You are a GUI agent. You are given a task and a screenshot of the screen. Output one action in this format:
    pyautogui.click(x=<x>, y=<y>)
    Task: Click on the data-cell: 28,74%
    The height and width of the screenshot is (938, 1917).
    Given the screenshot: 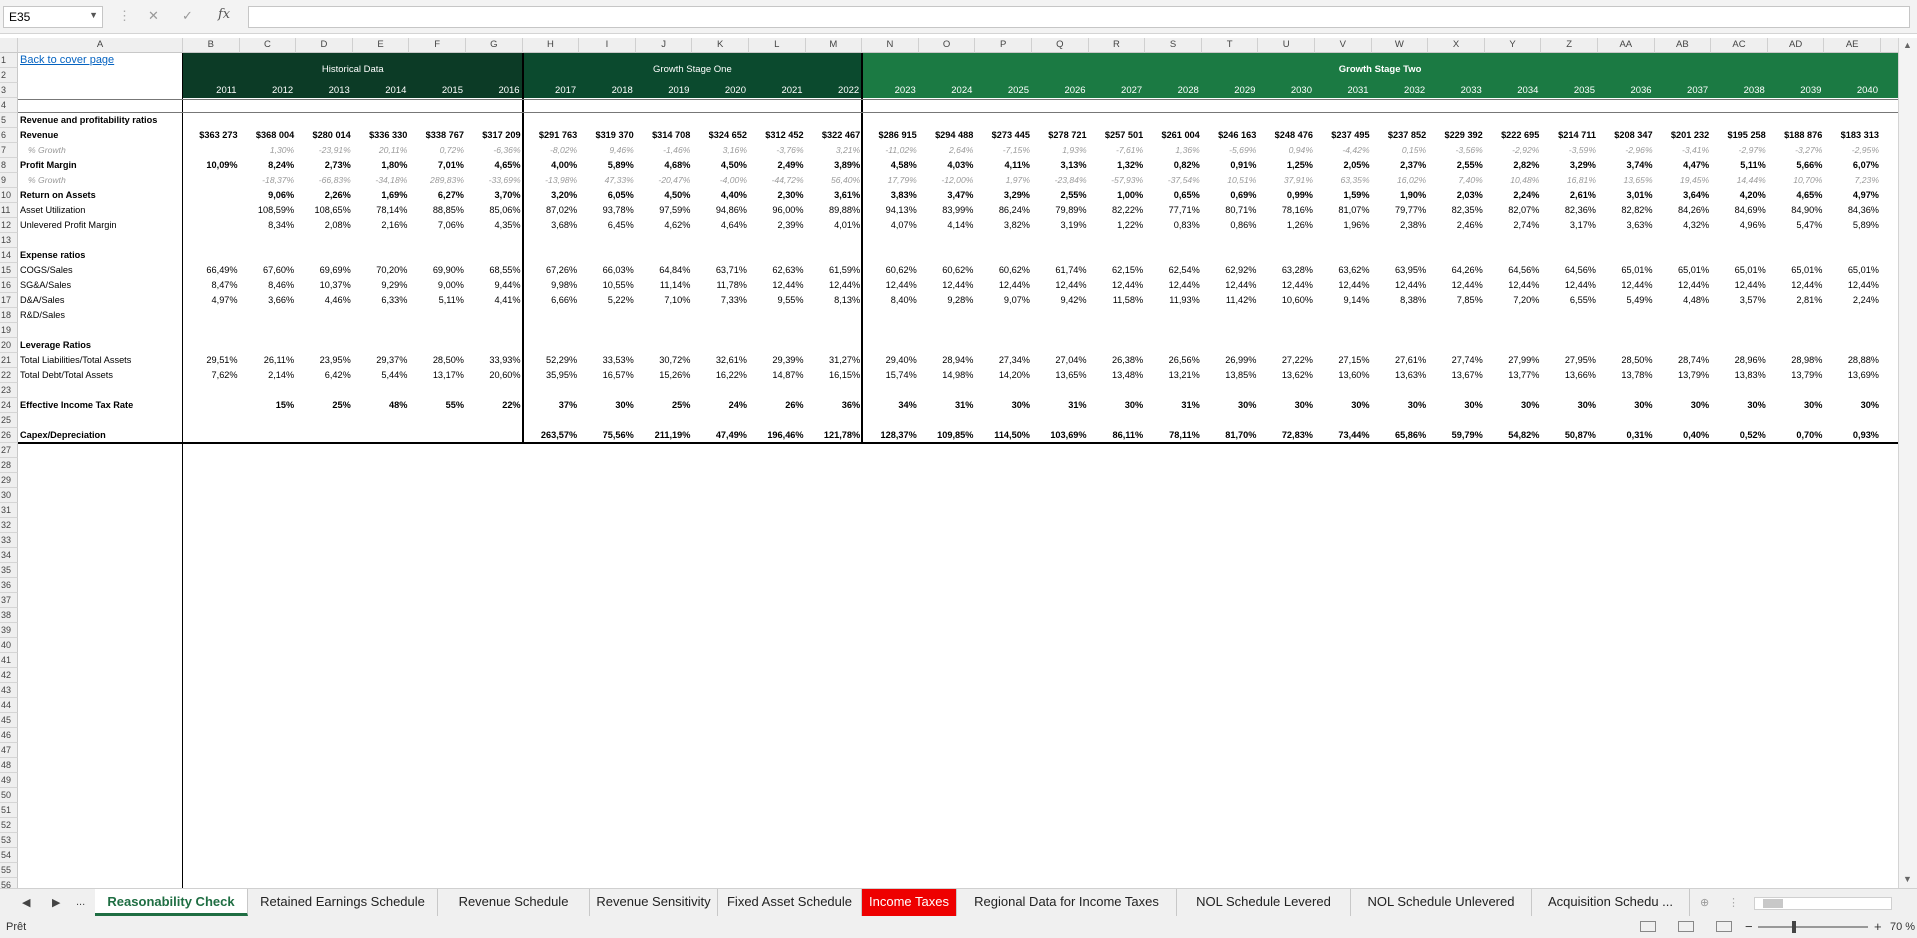 What is the action you would take?
    pyautogui.click(x=1683, y=360)
    